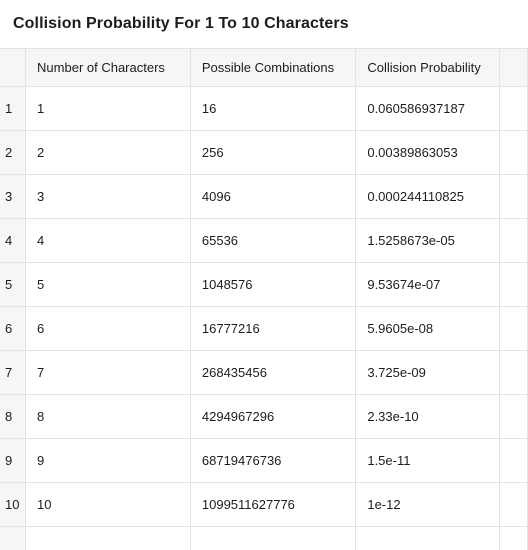  I want to click on cell-combinations: 1099511627776, so click(273, 504).